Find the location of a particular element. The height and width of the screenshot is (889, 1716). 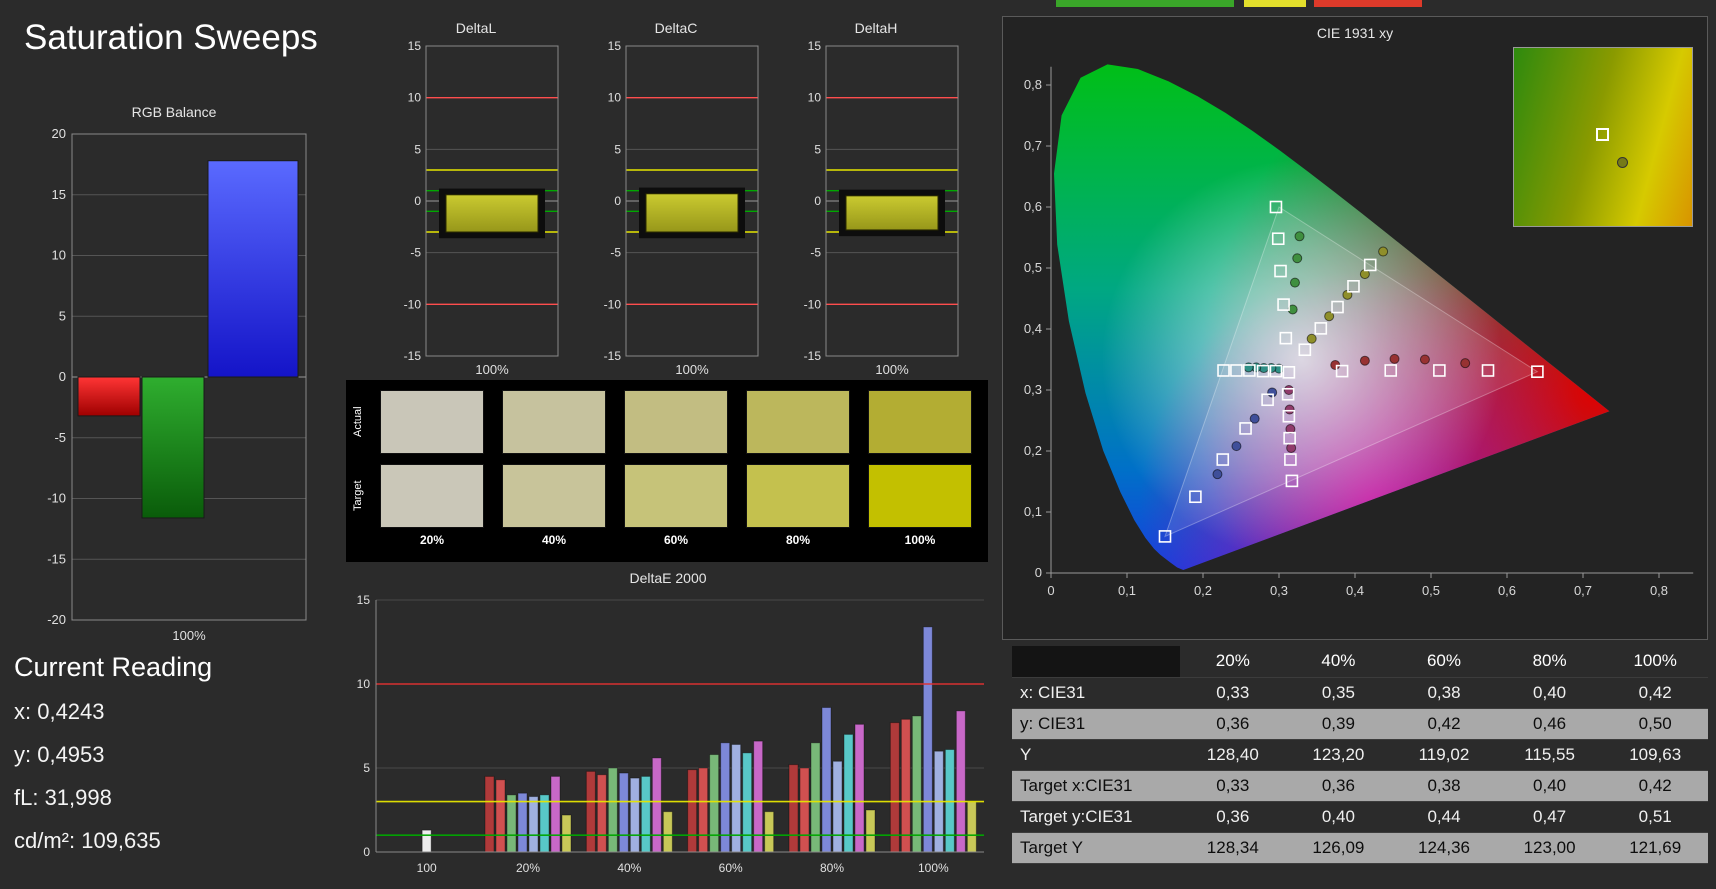

rgb-bar-blue is located at coordinates (253, 269).